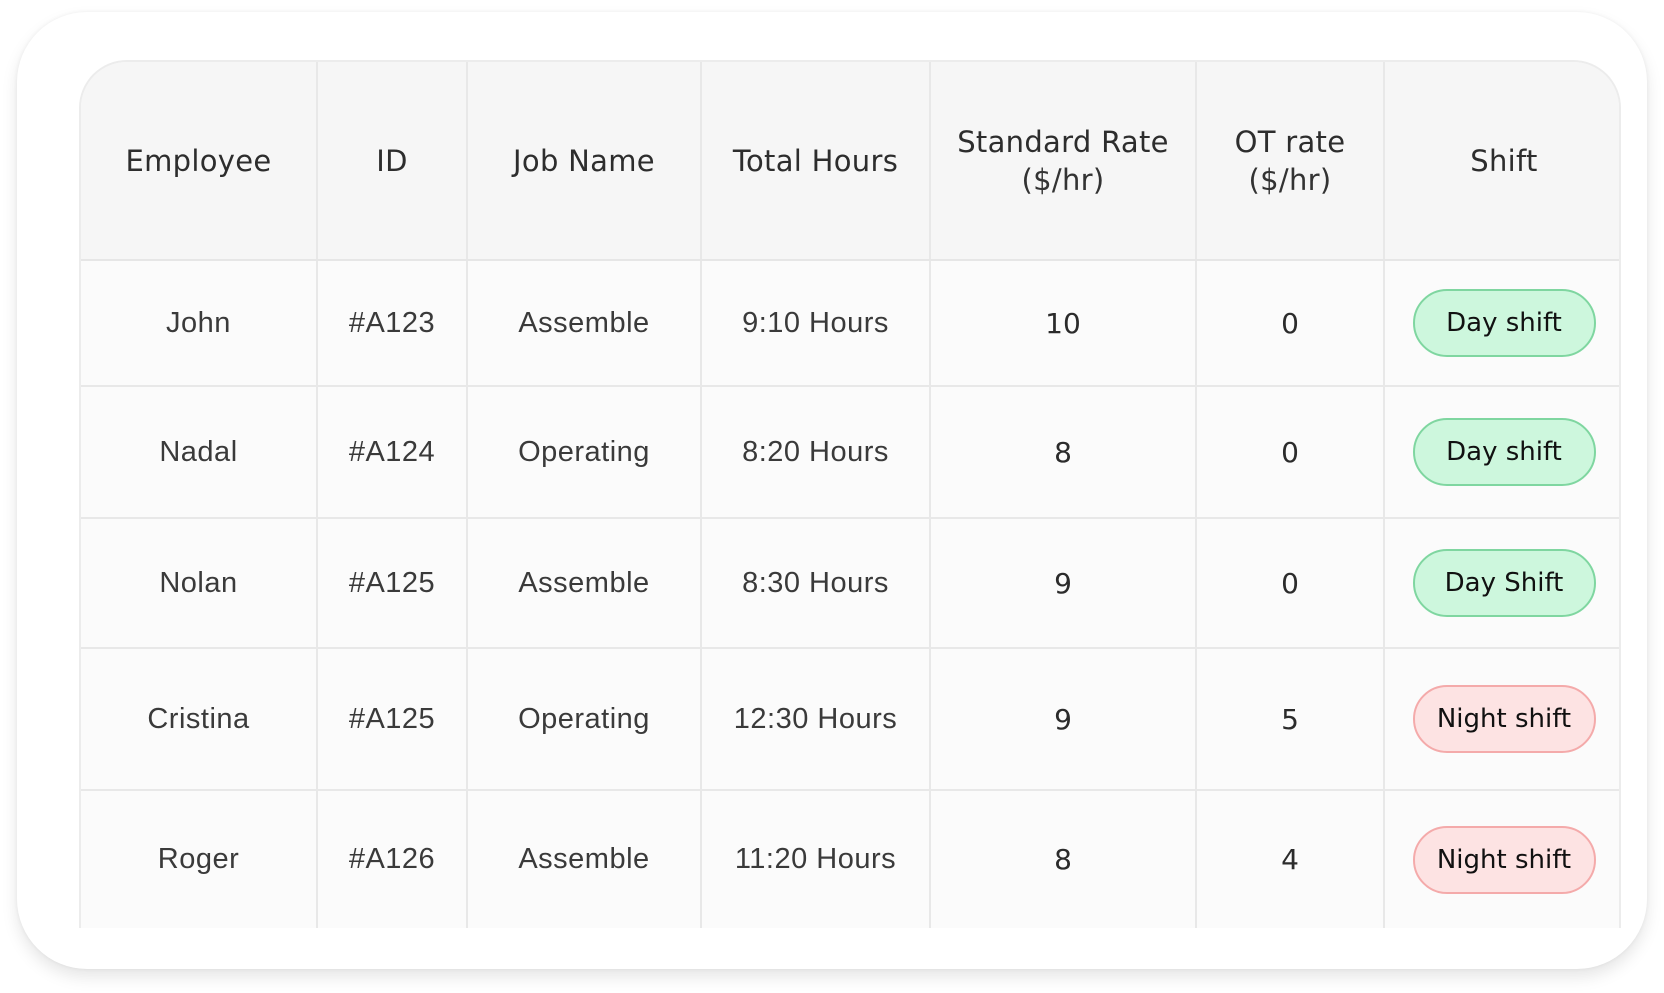 The height and width of the screenshot is (993, 1664). I want to click on column-header-label: Job Name, so click(584, 160).